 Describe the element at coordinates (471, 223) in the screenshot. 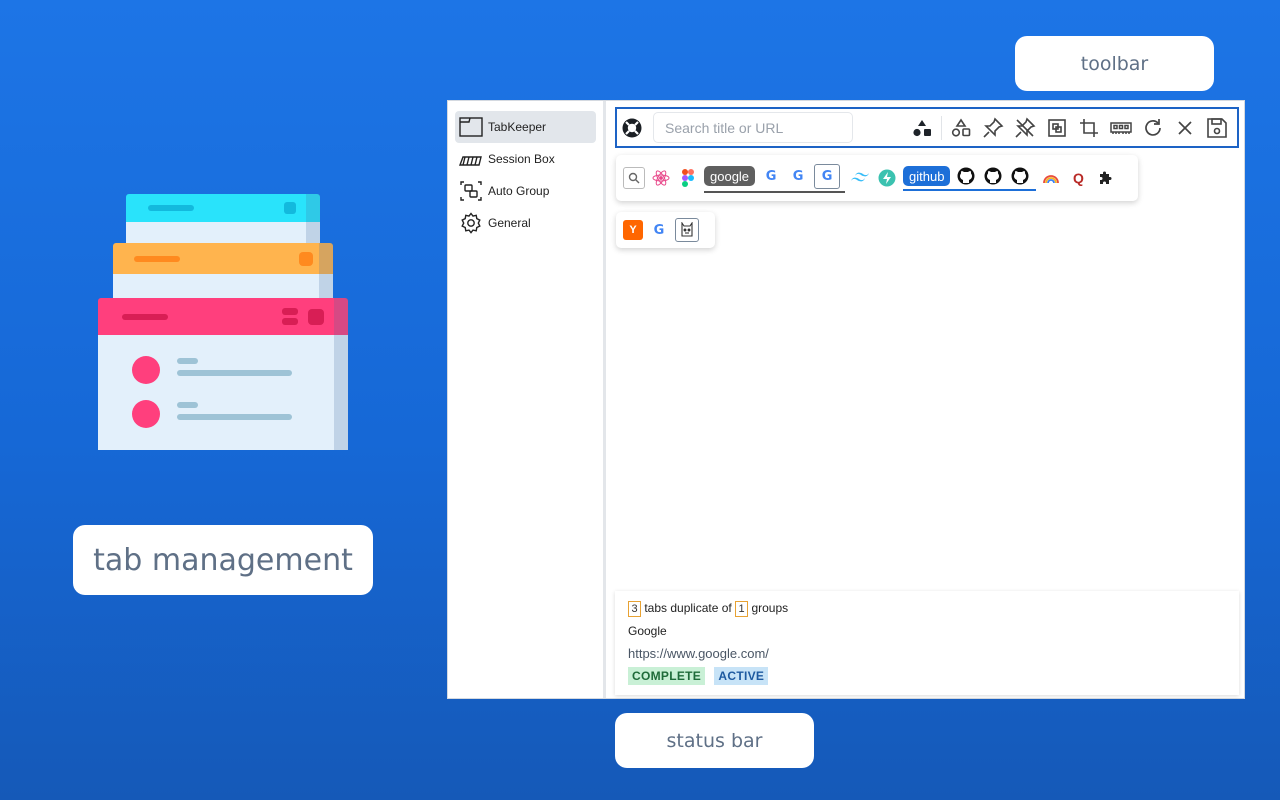

I see `gear-icon` at that location.